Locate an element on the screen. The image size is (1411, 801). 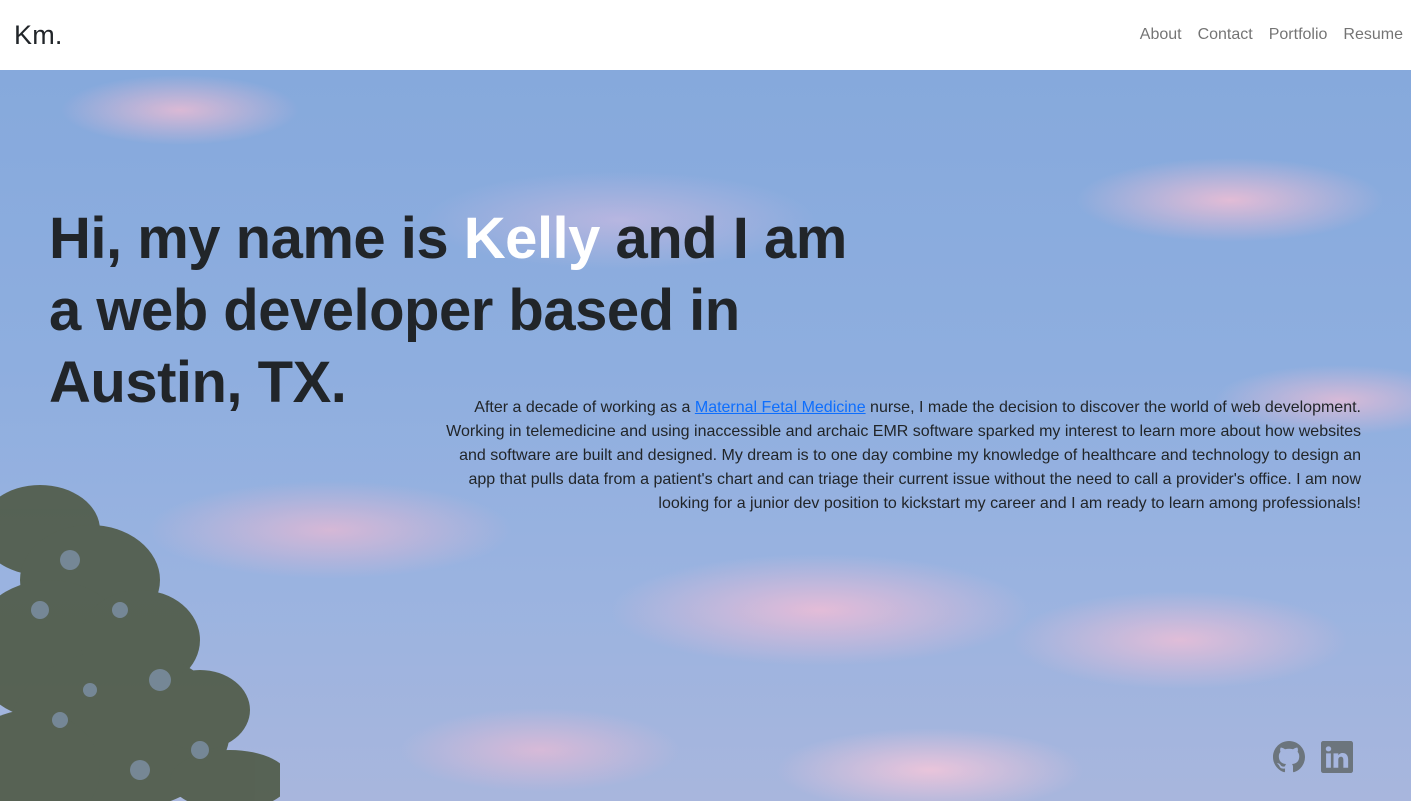
nav-link-contact: Contact is located at coordinates (1225, 35).